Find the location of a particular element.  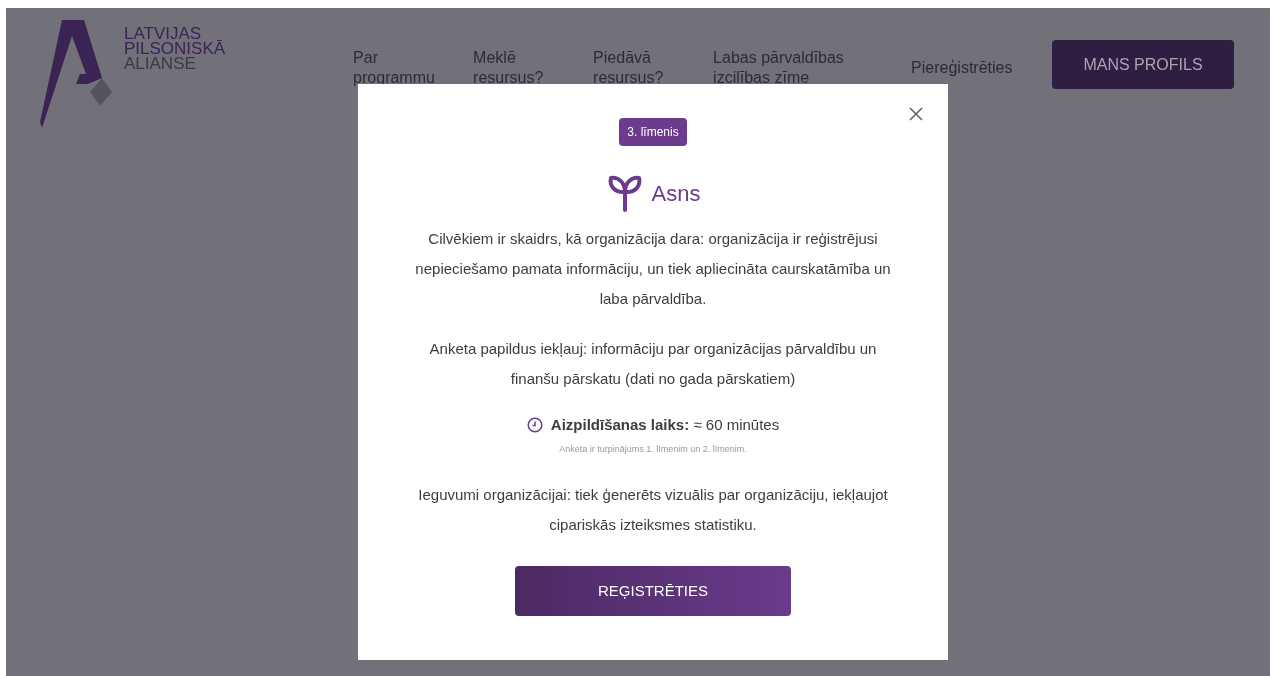

nav-link: Labas pārvaldības izcilības zīme is located at coordinates (793, 68).